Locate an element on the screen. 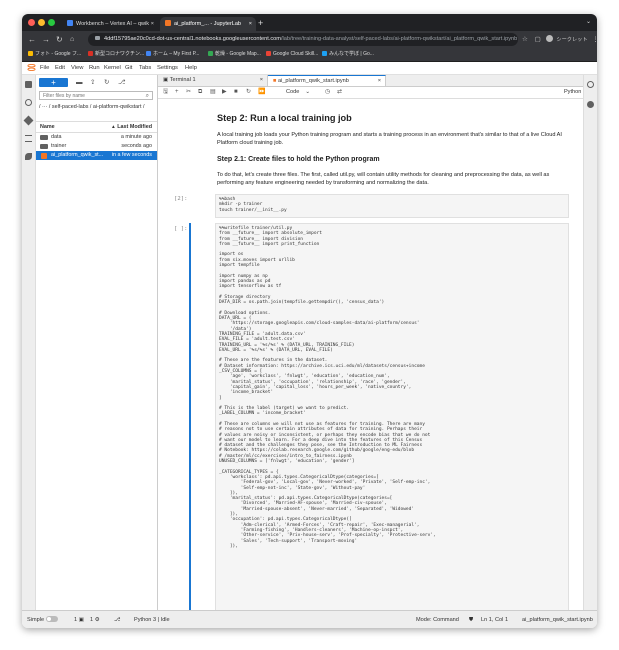  vertex-favicon-icon is located at coordinates (70, 23).